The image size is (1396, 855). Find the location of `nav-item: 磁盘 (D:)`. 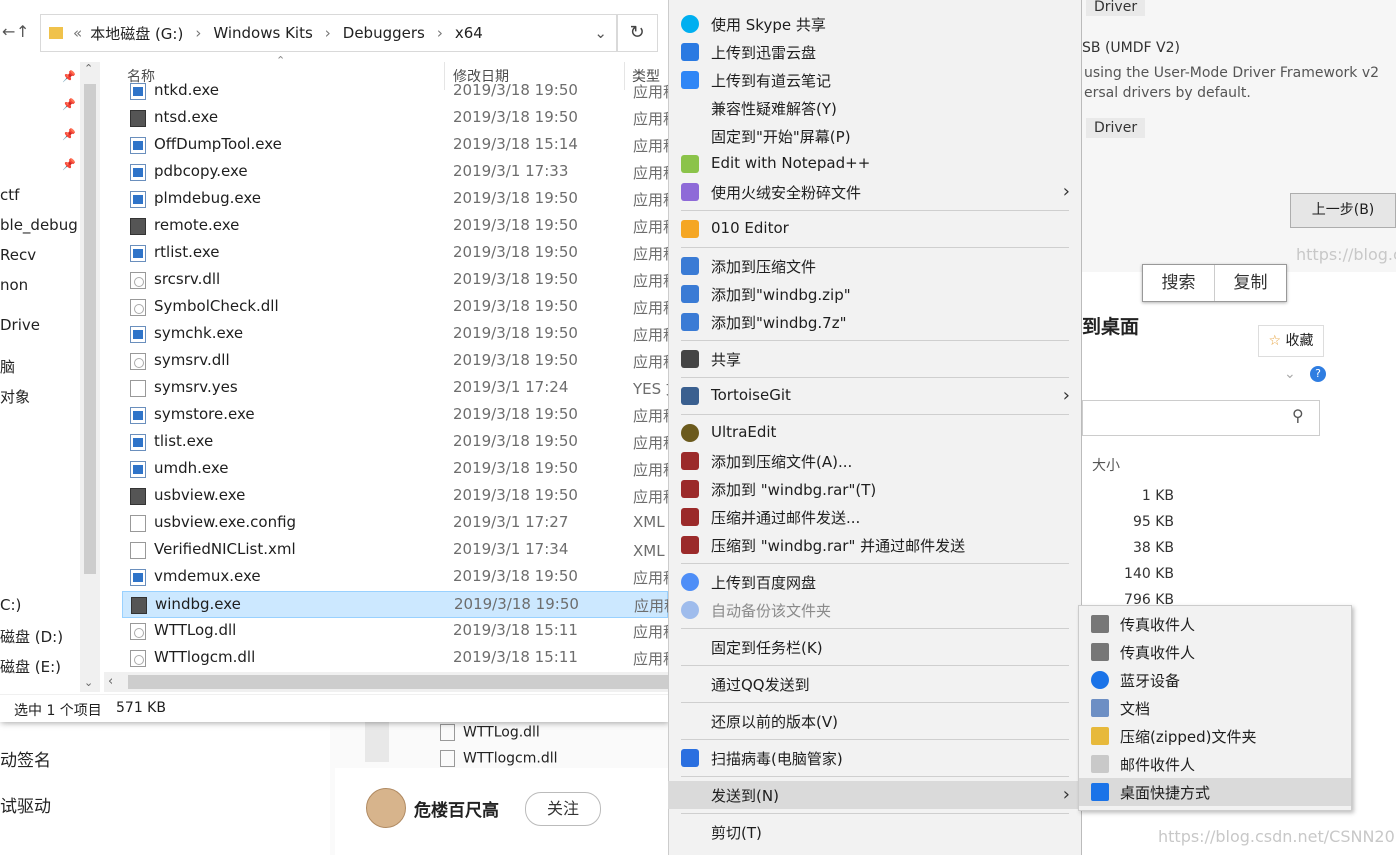

nav-item: 磁盘 (D:) is located at coordinates (31, 636).